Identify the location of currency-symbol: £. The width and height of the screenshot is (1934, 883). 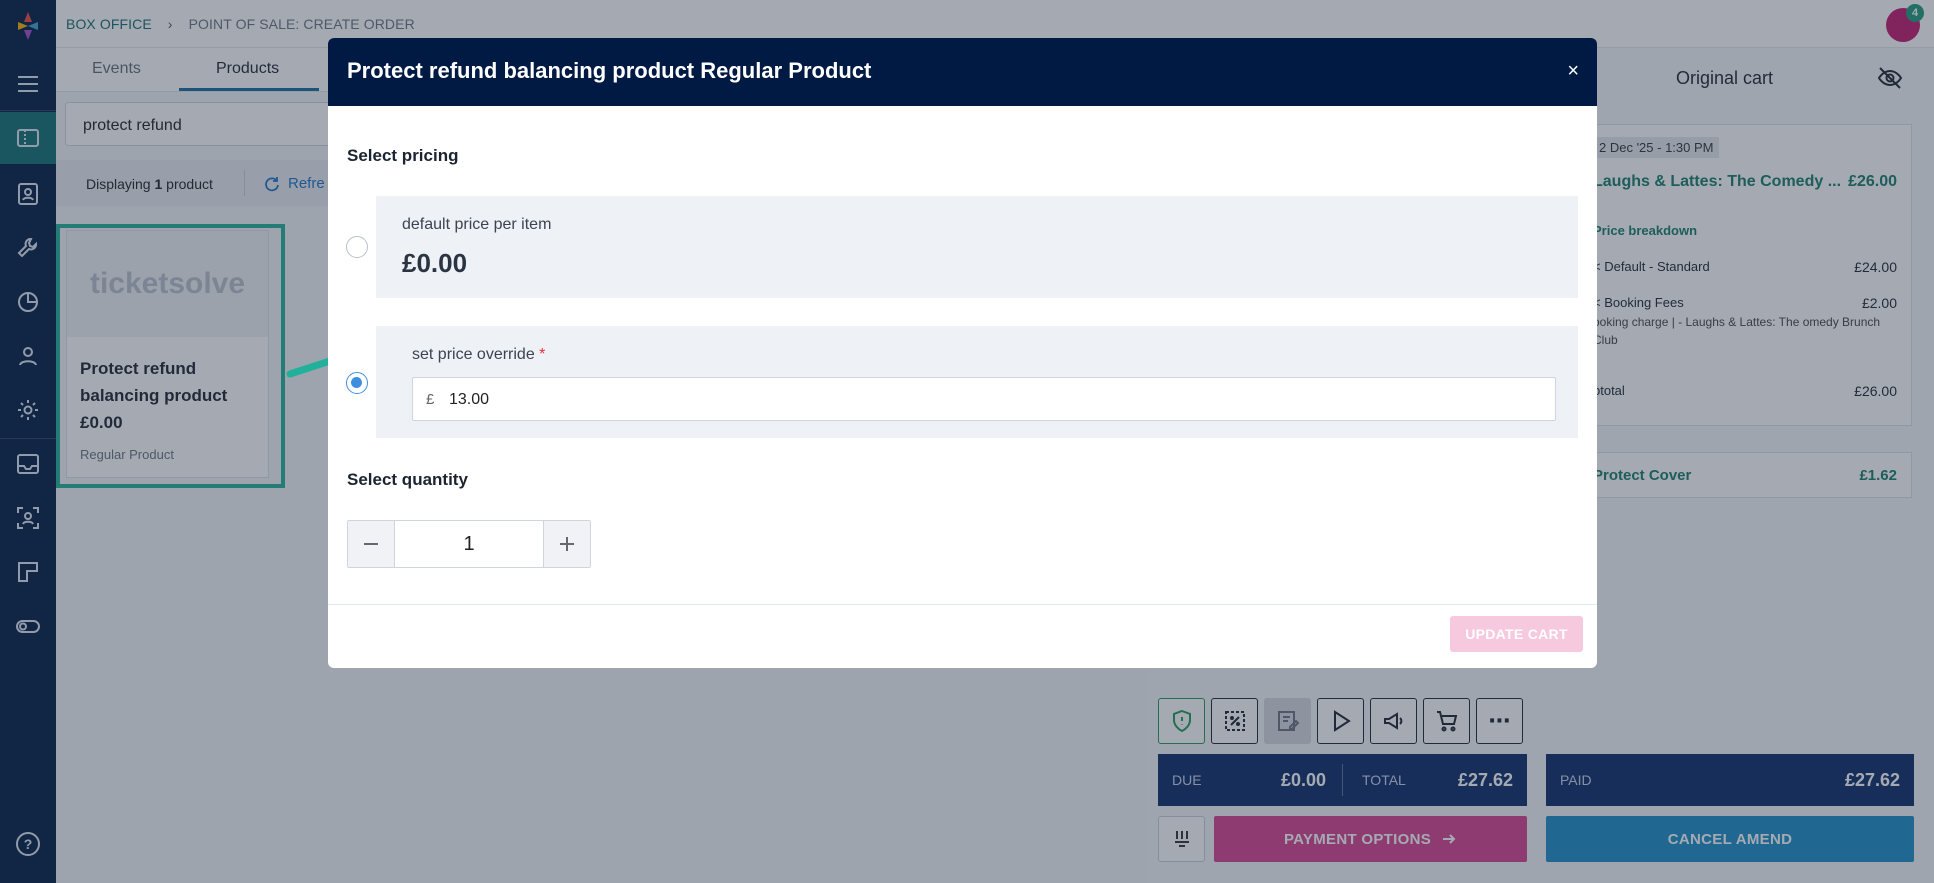
(430, 399).